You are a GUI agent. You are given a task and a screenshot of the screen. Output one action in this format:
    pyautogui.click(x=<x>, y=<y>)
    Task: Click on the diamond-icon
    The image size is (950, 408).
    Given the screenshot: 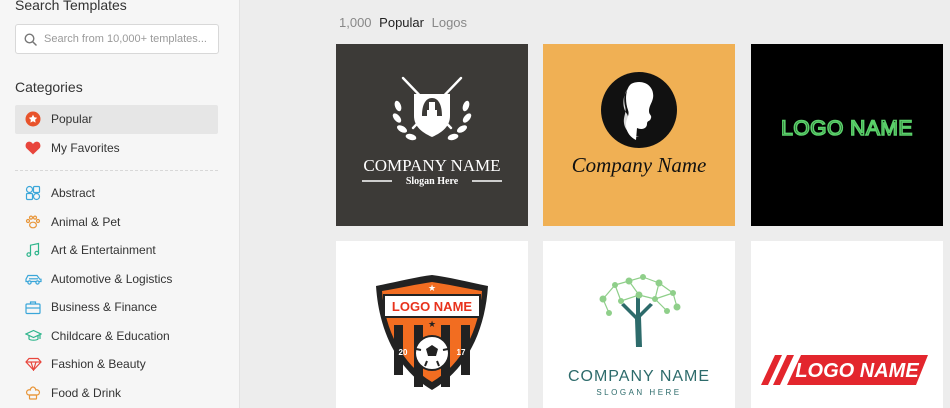 What is the action you would take?
    pyautogui.click(x=33, y=364)
    